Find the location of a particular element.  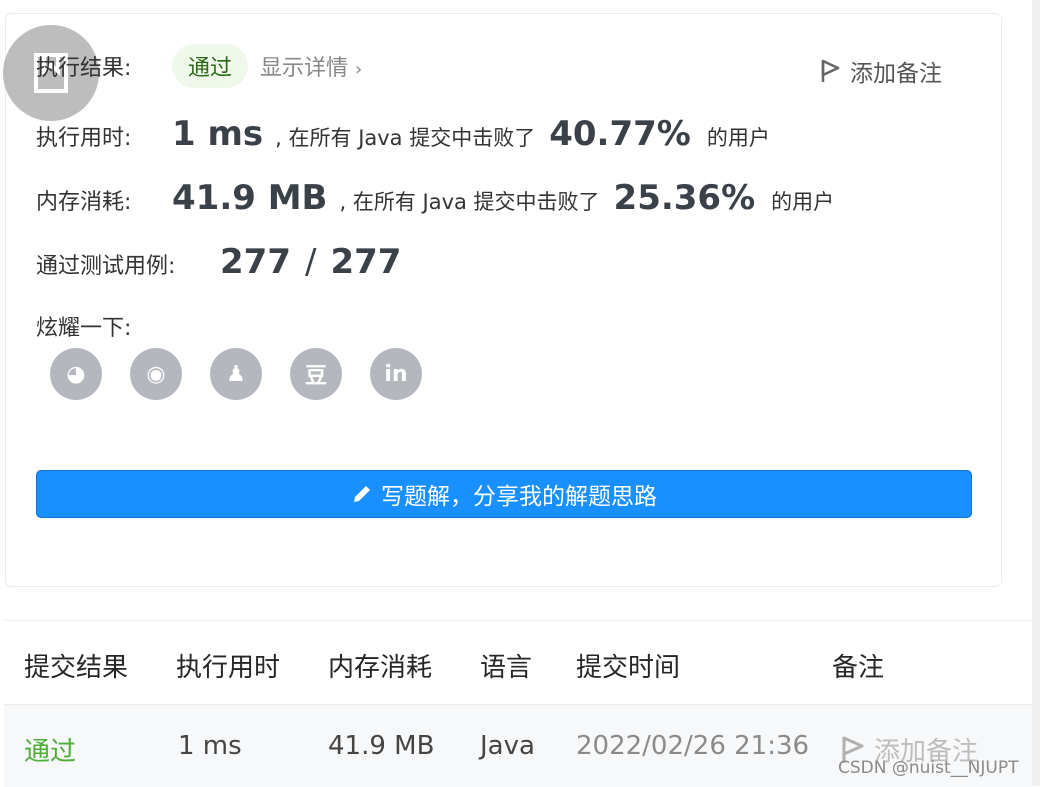

wechat-share-button: ◕ is located at coordinates (76, 374).